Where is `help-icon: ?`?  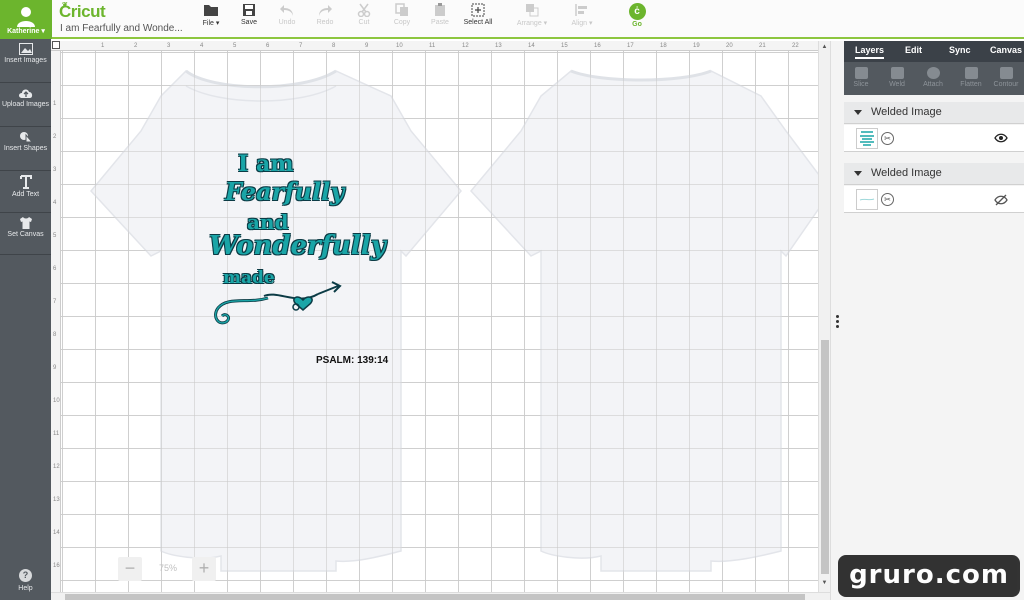
help-icon: ? is located at coordinates (25, 575).